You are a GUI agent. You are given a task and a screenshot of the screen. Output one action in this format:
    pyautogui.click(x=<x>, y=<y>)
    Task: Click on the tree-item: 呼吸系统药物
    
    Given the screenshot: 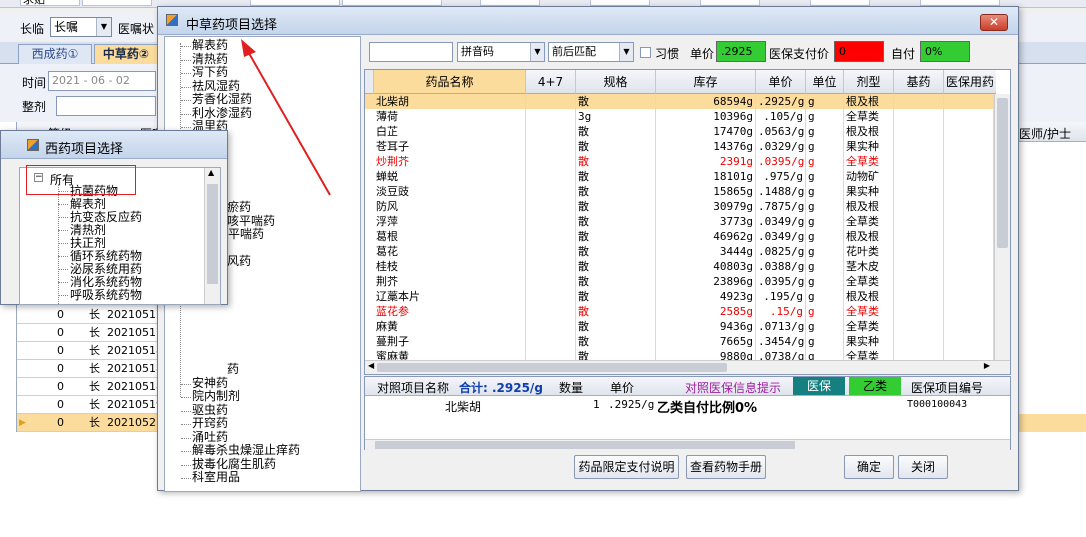 What is the action you would take?
    pyautogui.click(x=106, y=295)
    